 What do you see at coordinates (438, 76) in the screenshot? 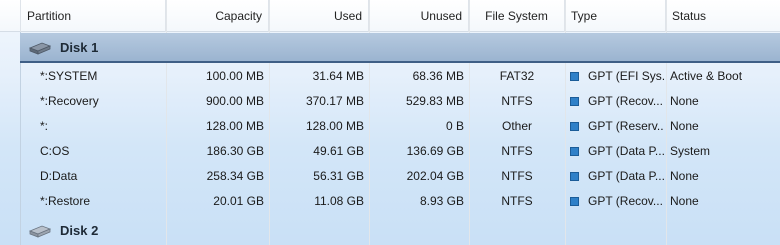
I see `partition-unused: 68.36 MB` at bounding box center [438, 76].